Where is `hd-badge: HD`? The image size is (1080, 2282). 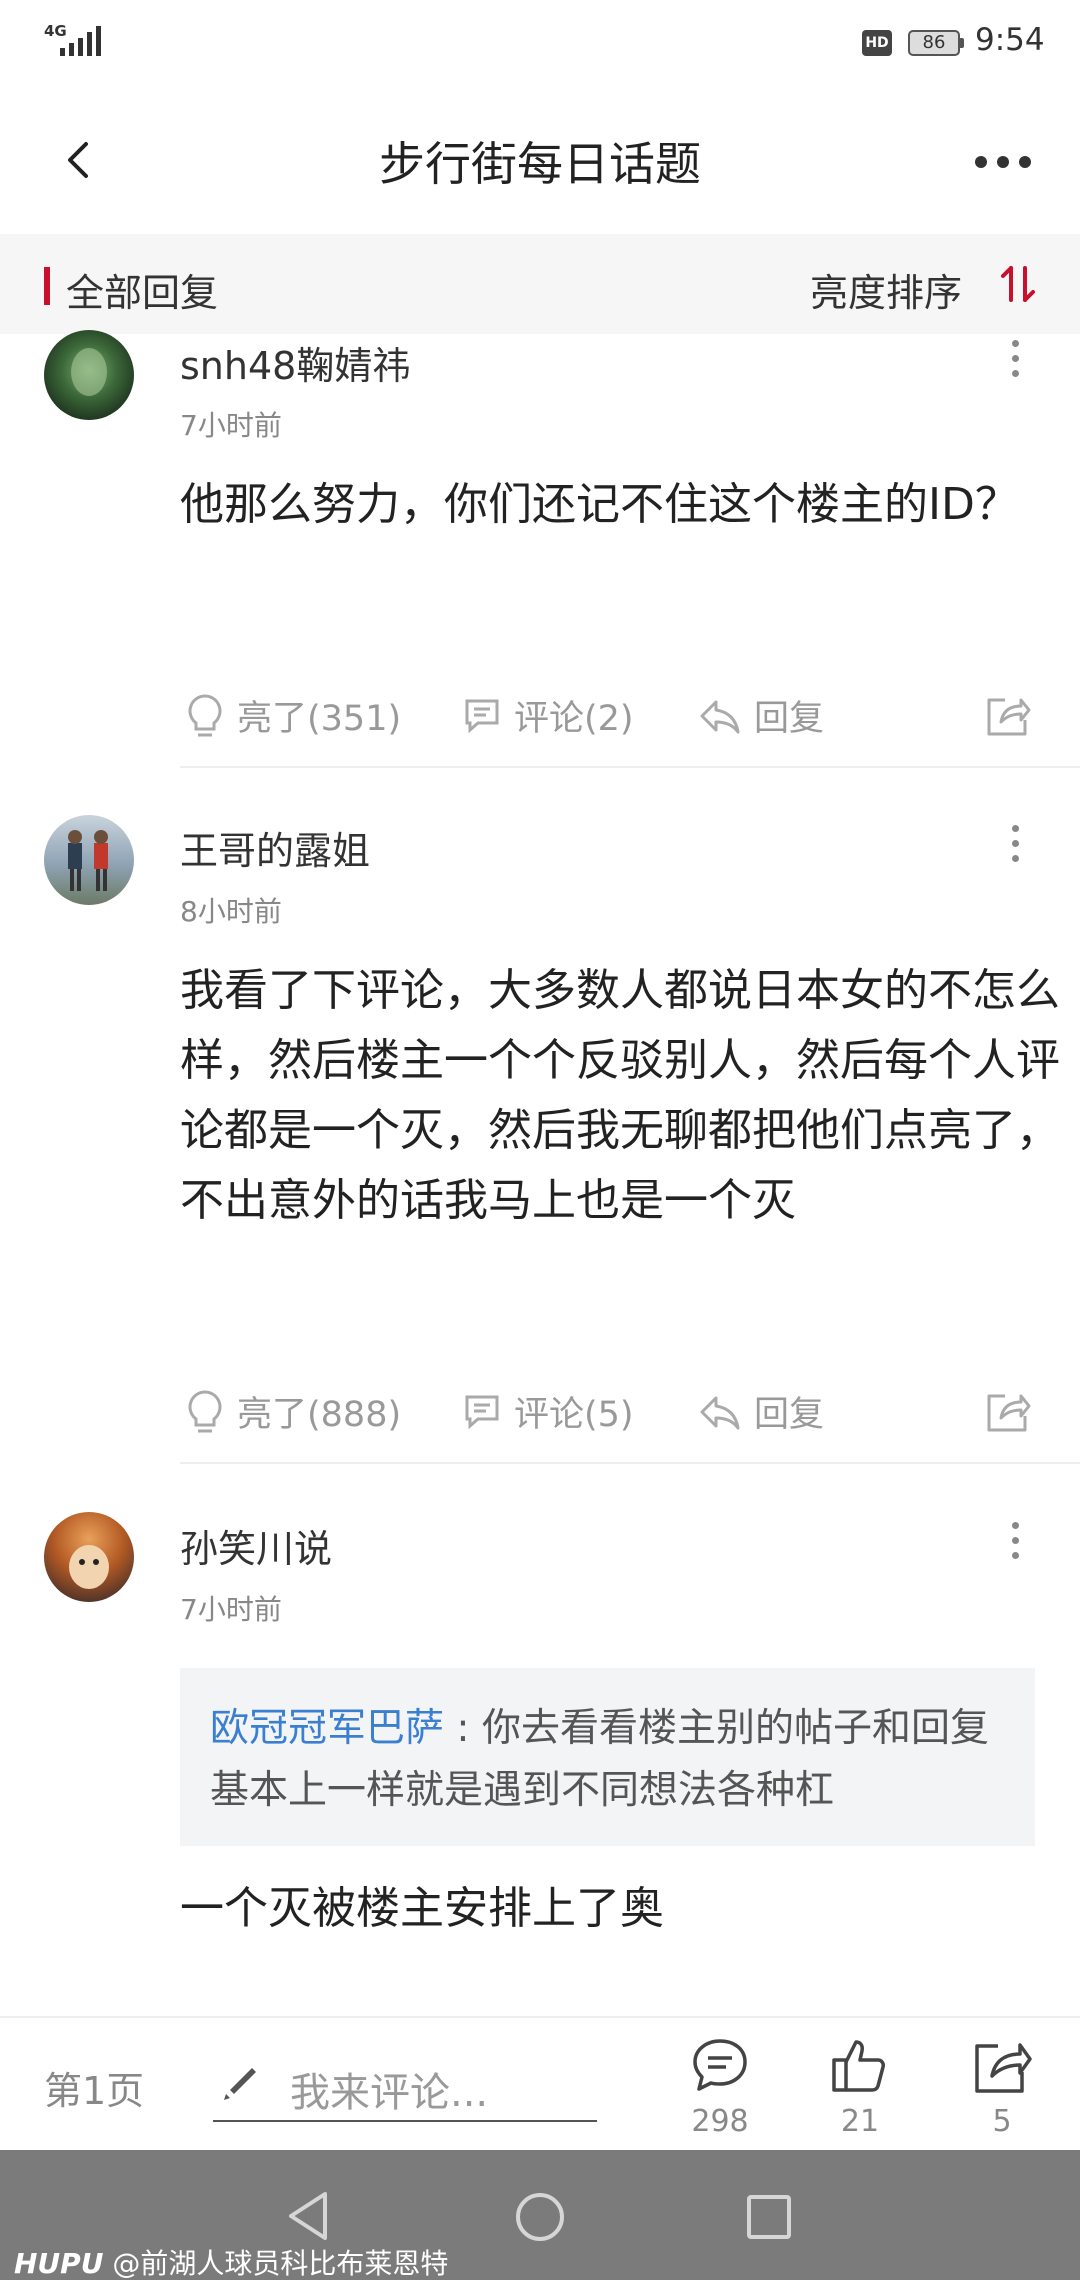 hd-badge: HD is located at coordinates (877, 43).